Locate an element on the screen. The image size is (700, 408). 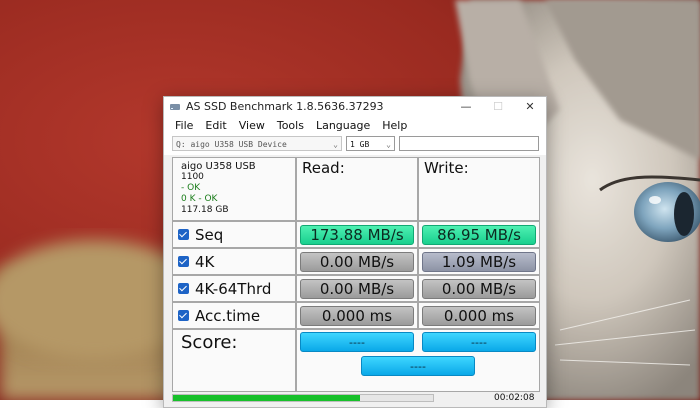
test-size-select: 1 GB ⌄ is located at coordinates (370, 143).